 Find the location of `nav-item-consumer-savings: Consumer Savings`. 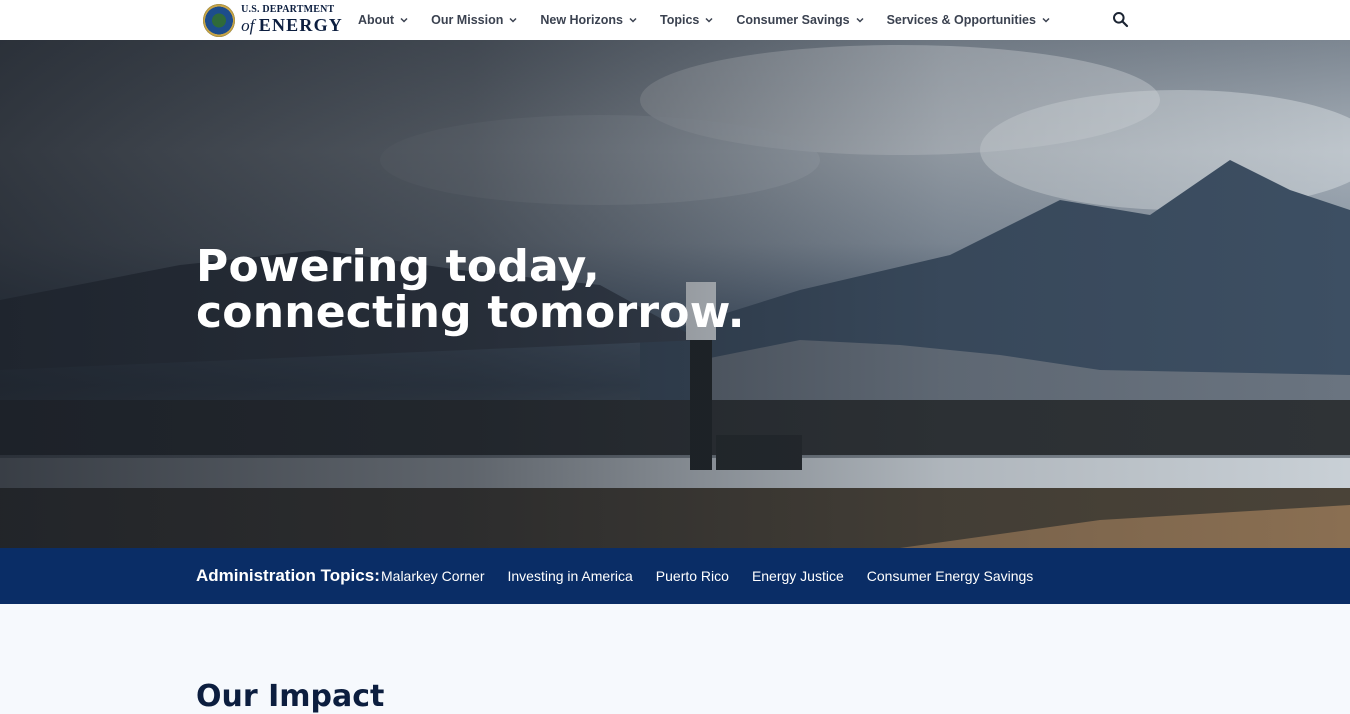

nav-item-consumer-savings: Consumer Savings is located at coordinates (800, 20).